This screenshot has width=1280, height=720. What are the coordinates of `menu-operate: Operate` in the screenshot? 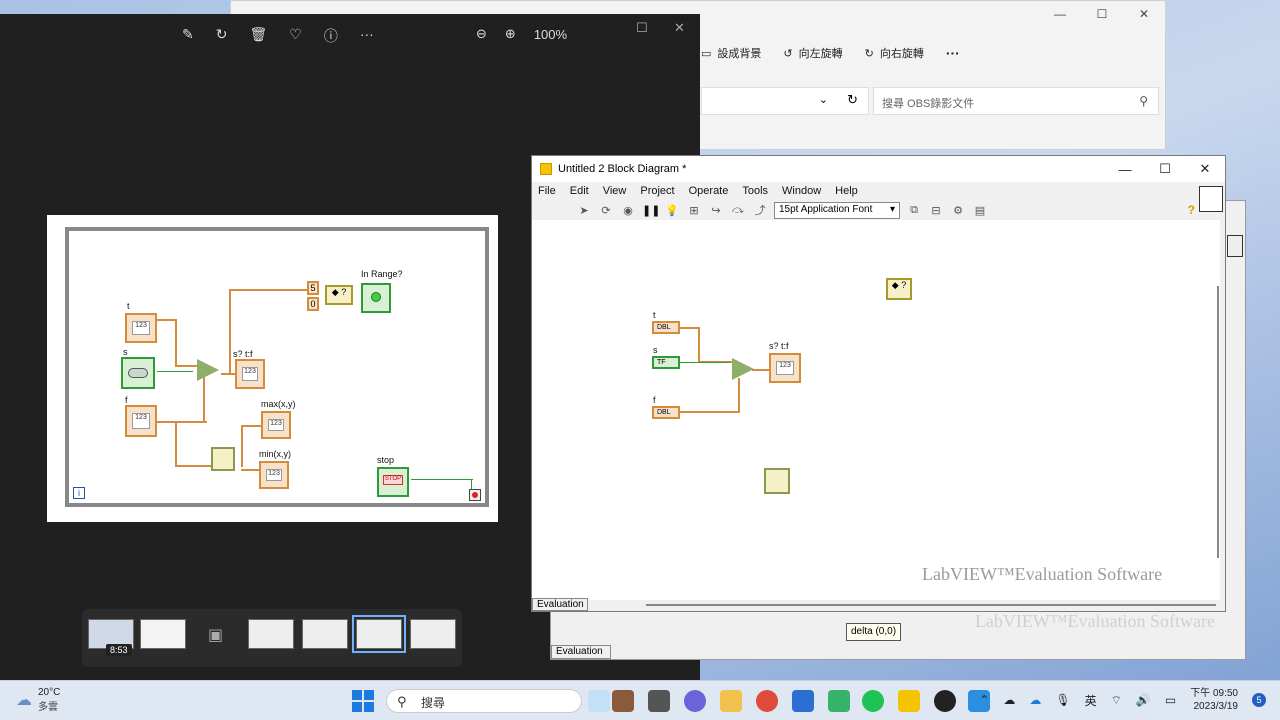 It's located at (709, 191).